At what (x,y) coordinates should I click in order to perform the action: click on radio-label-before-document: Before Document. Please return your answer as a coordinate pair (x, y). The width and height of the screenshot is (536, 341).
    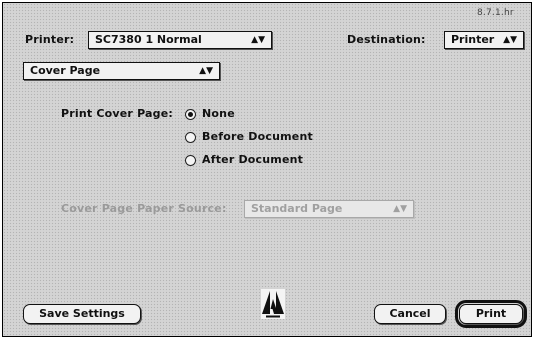
    Looking at the image, I should click on (257, 136).